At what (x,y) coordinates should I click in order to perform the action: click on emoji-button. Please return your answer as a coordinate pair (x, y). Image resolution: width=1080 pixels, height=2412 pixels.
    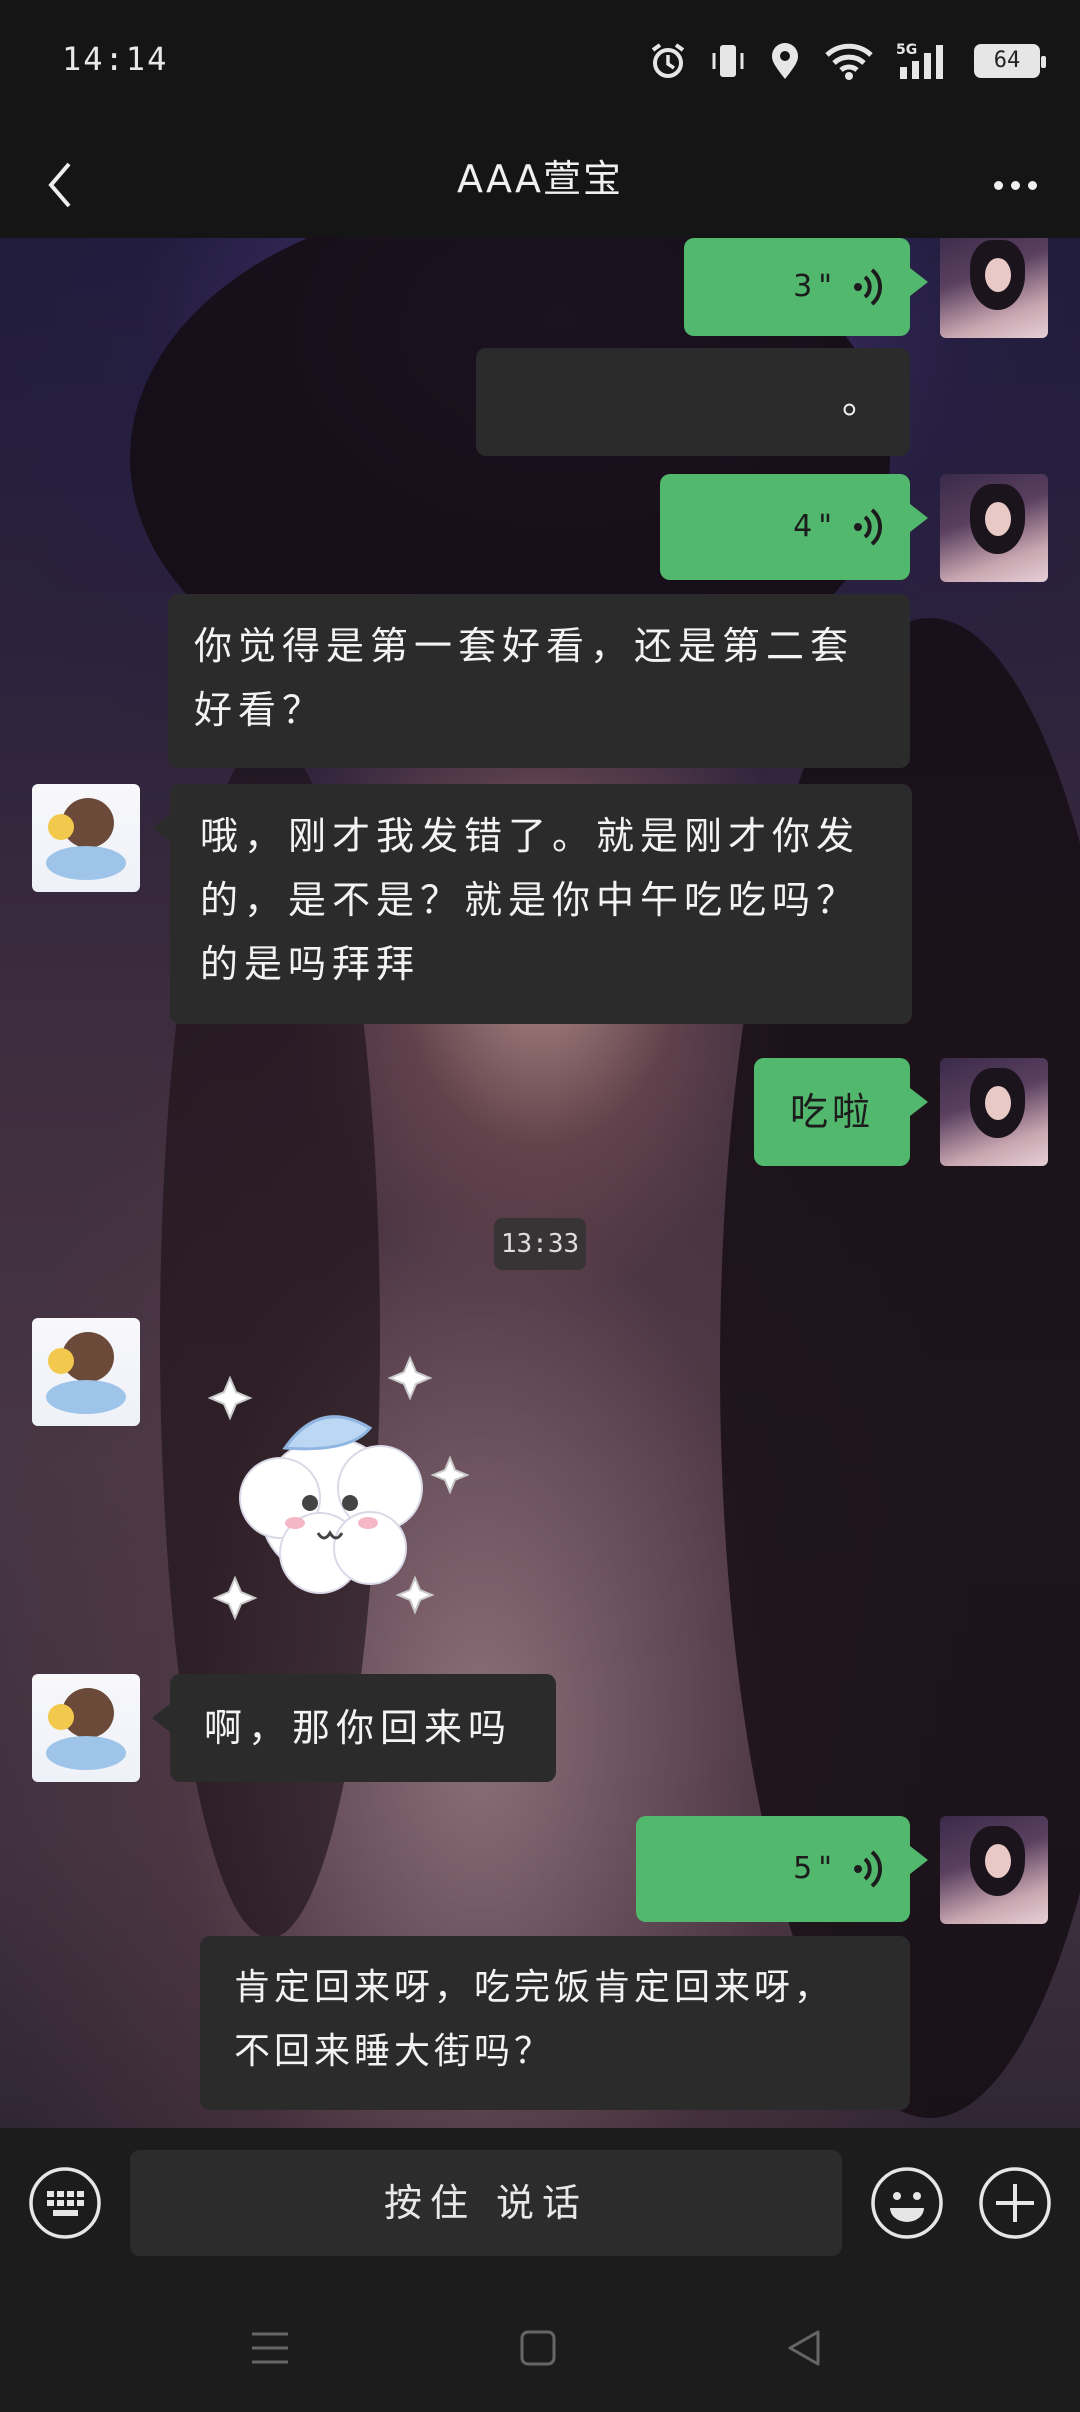
    Looking at the image, I should click on (907, 2203).